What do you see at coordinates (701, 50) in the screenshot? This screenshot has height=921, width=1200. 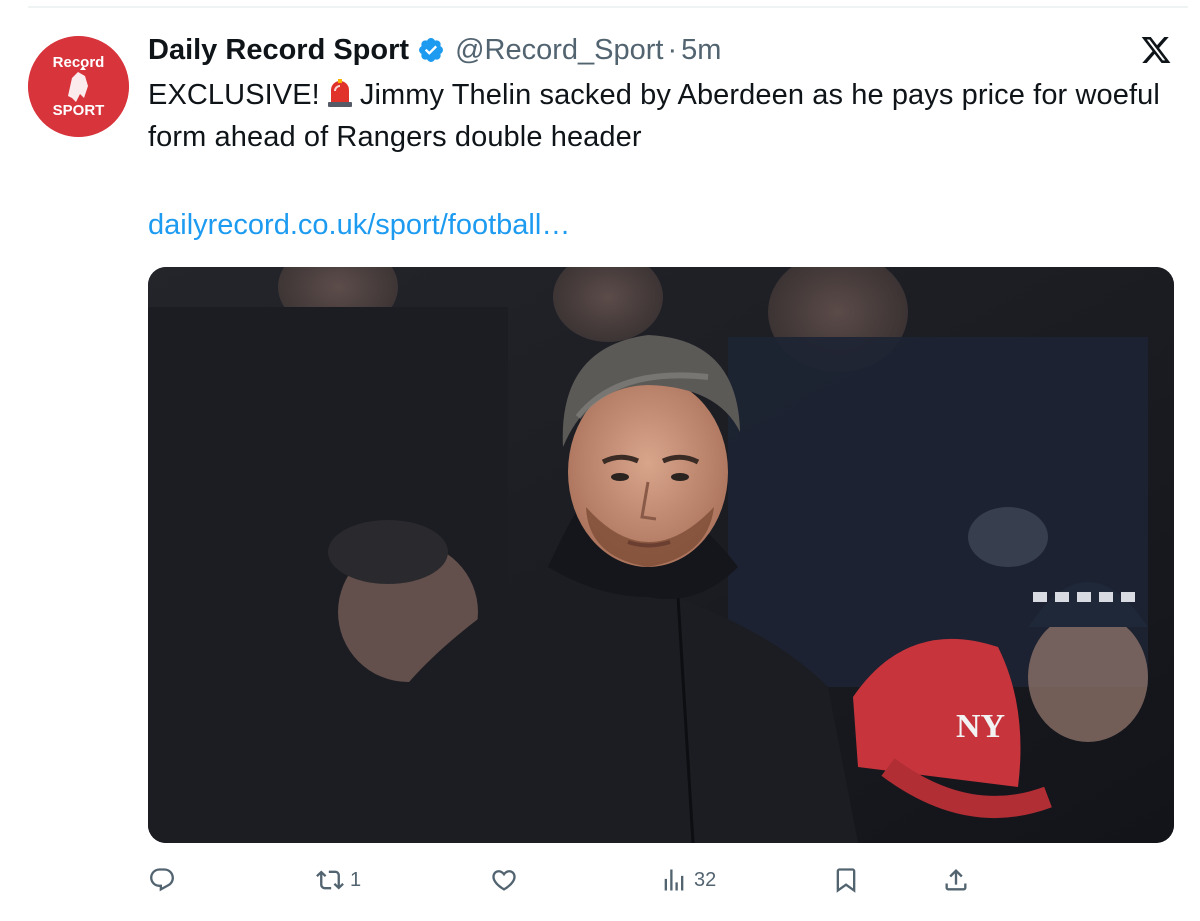 I see `timestamp: 5m` at bounding box center [701, 50].